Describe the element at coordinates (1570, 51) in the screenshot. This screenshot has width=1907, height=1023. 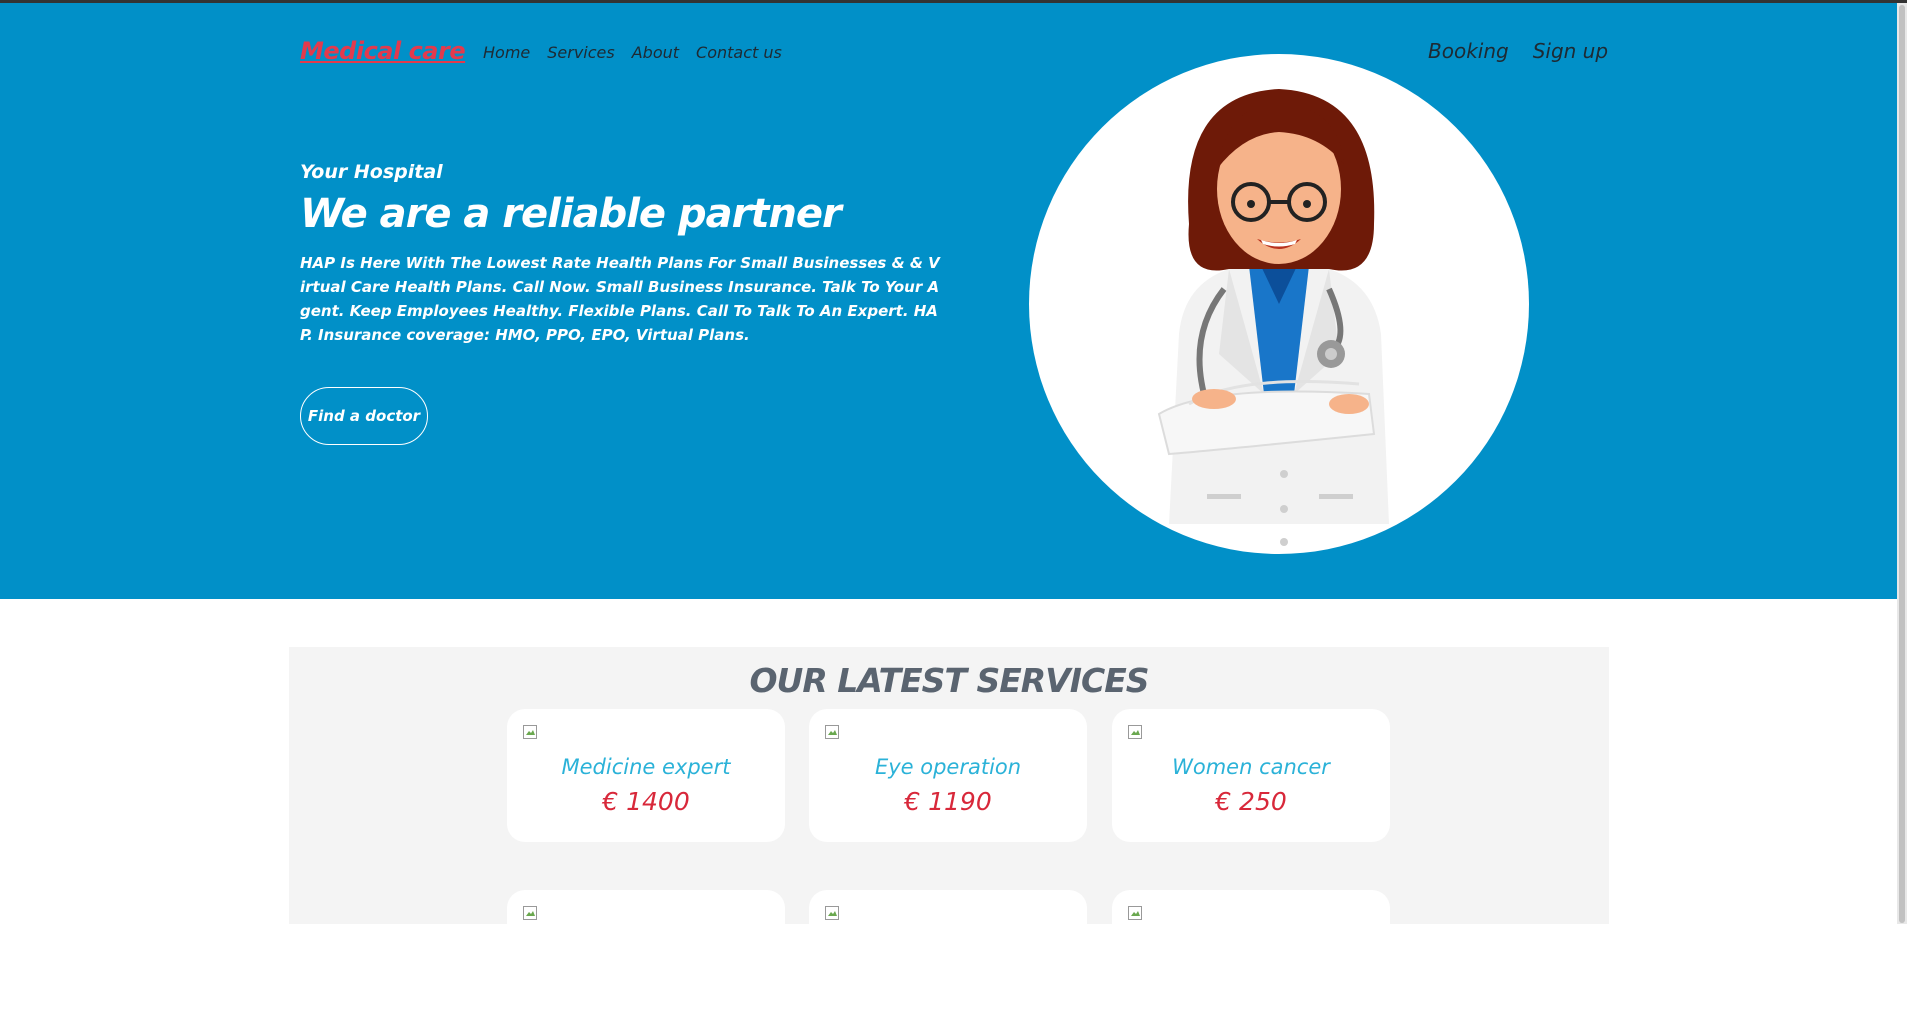
I see `signup-link: Sign up` at that location.